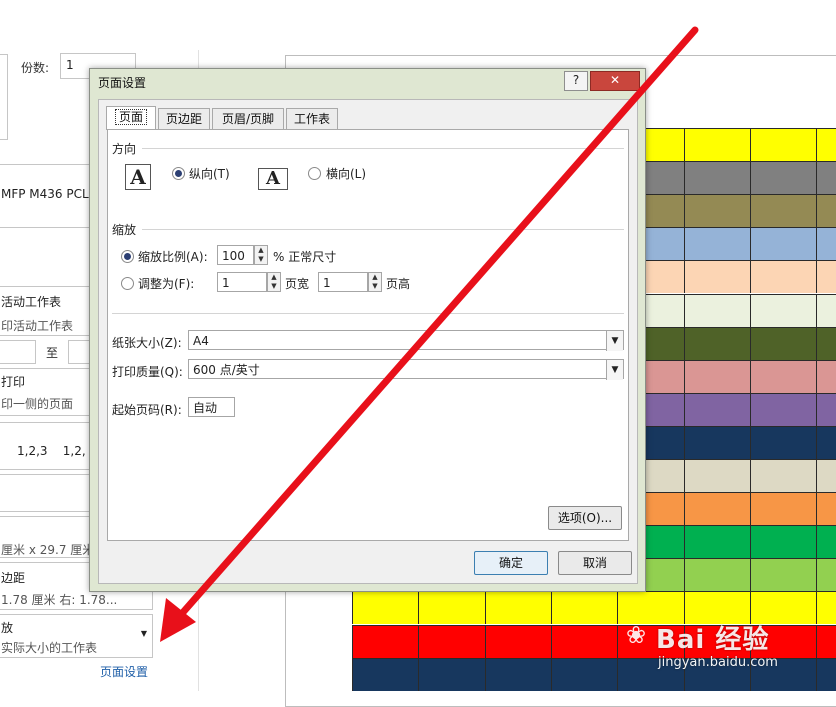  Describe the element at coordinates (718, 662) in the screenshot. I see `watermark-url: jingyan.baidu.com` at that location.